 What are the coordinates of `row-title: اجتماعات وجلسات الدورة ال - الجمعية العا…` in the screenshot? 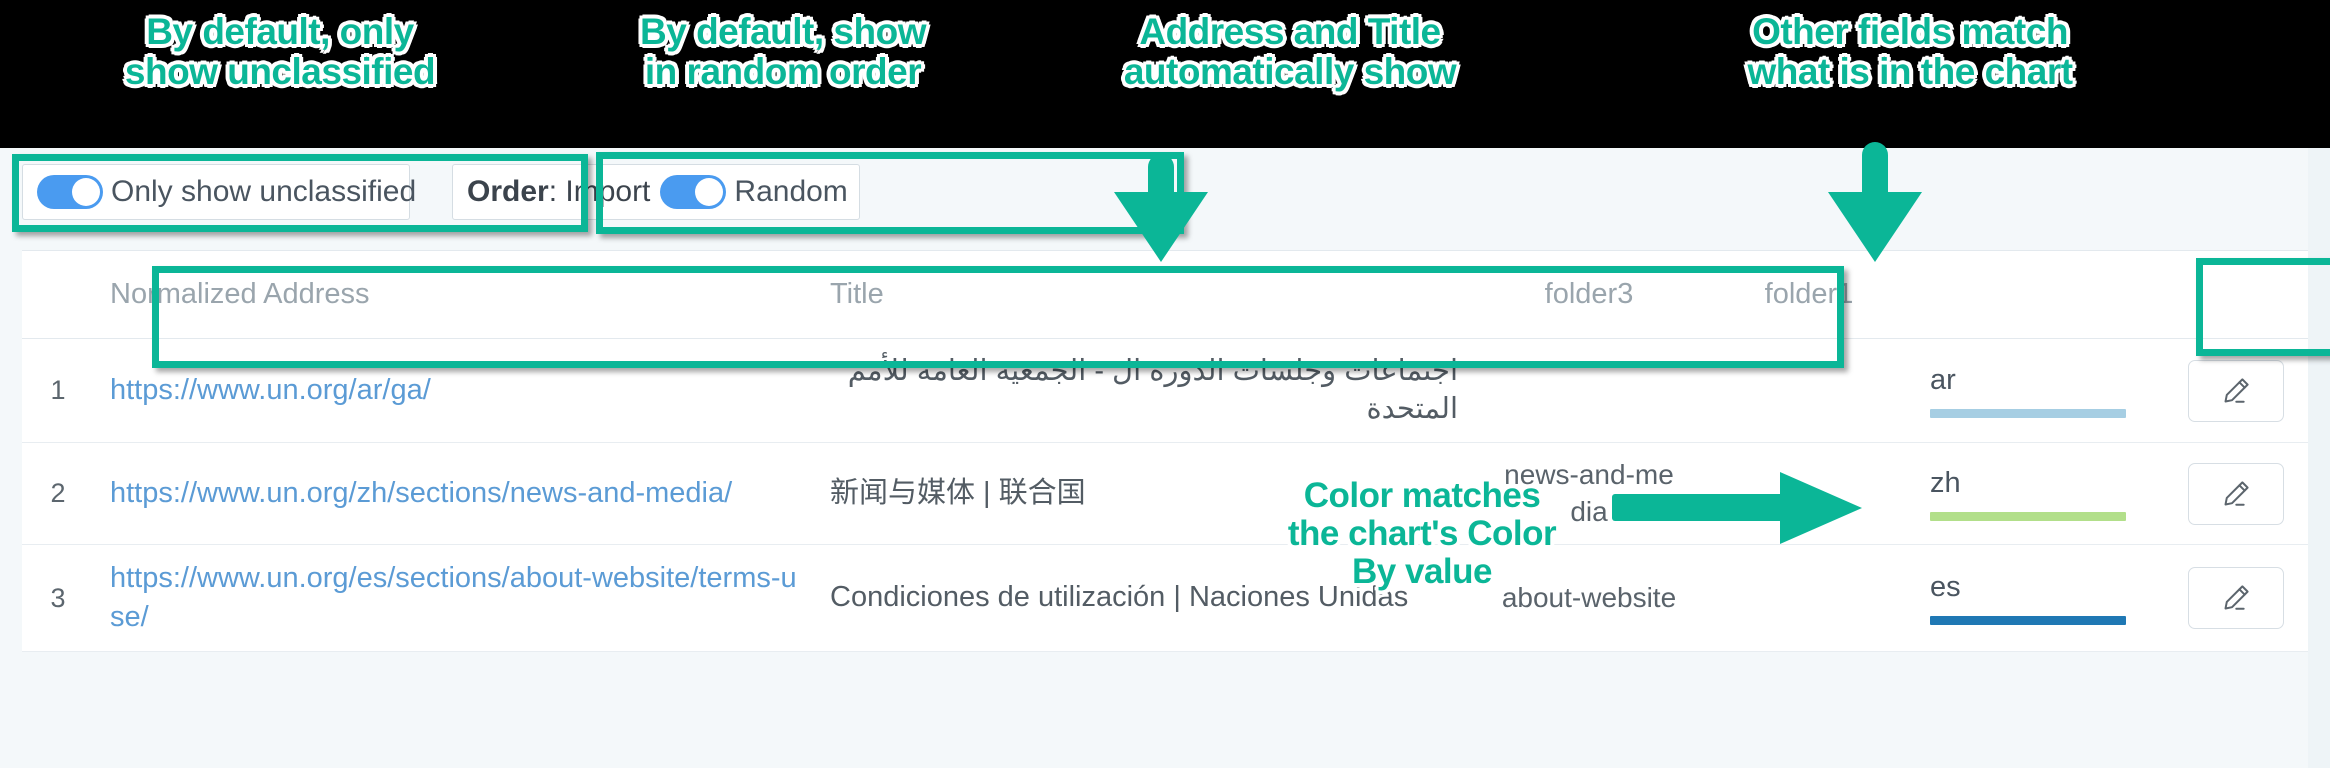 It's located at (1152, 390).